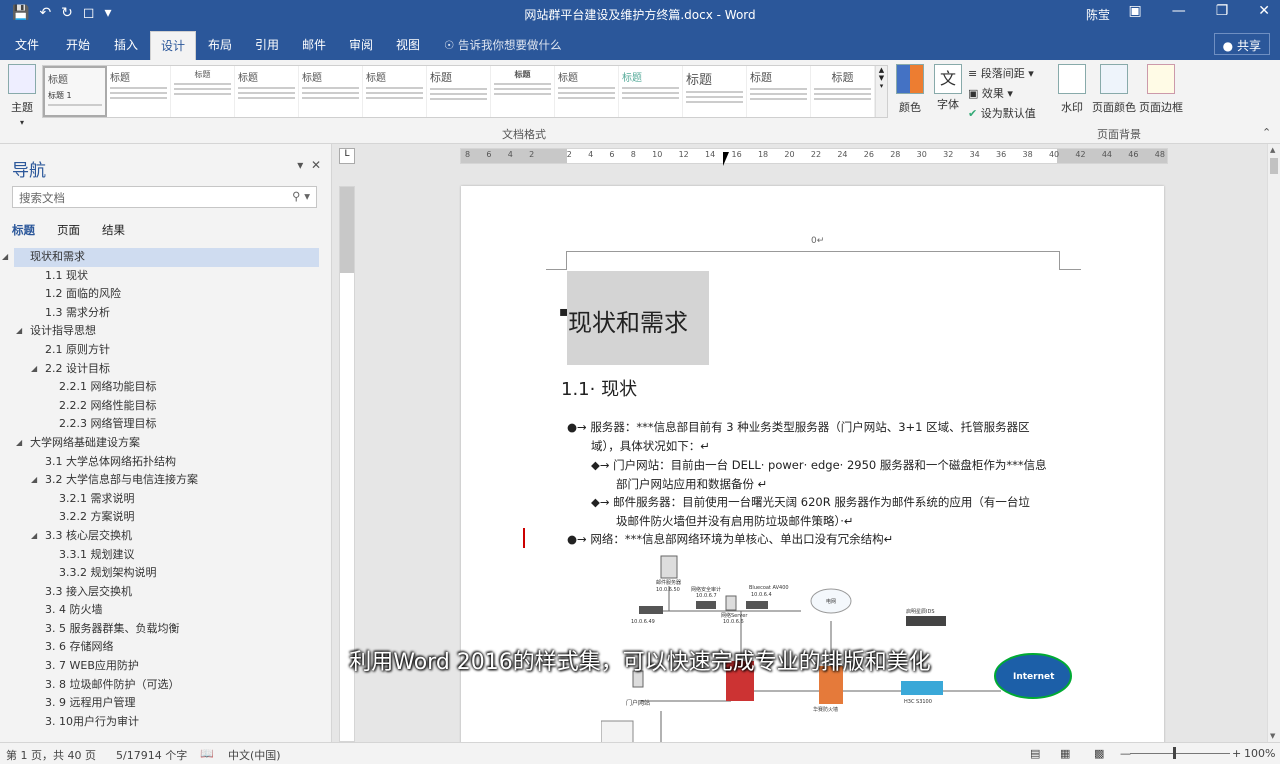  Describe the element at coordinates (910, 89) in the screenshot. I see `colors-button: 颜色` at that location.